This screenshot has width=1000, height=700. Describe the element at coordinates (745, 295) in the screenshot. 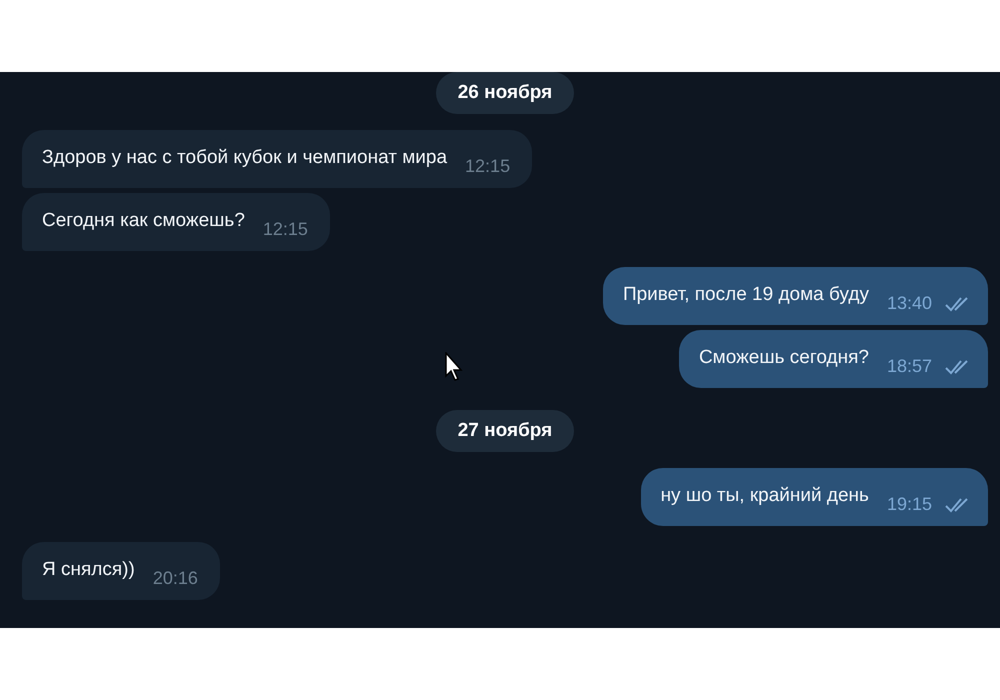

I see `message-text: Привет, после 19 дома буду` at that location.